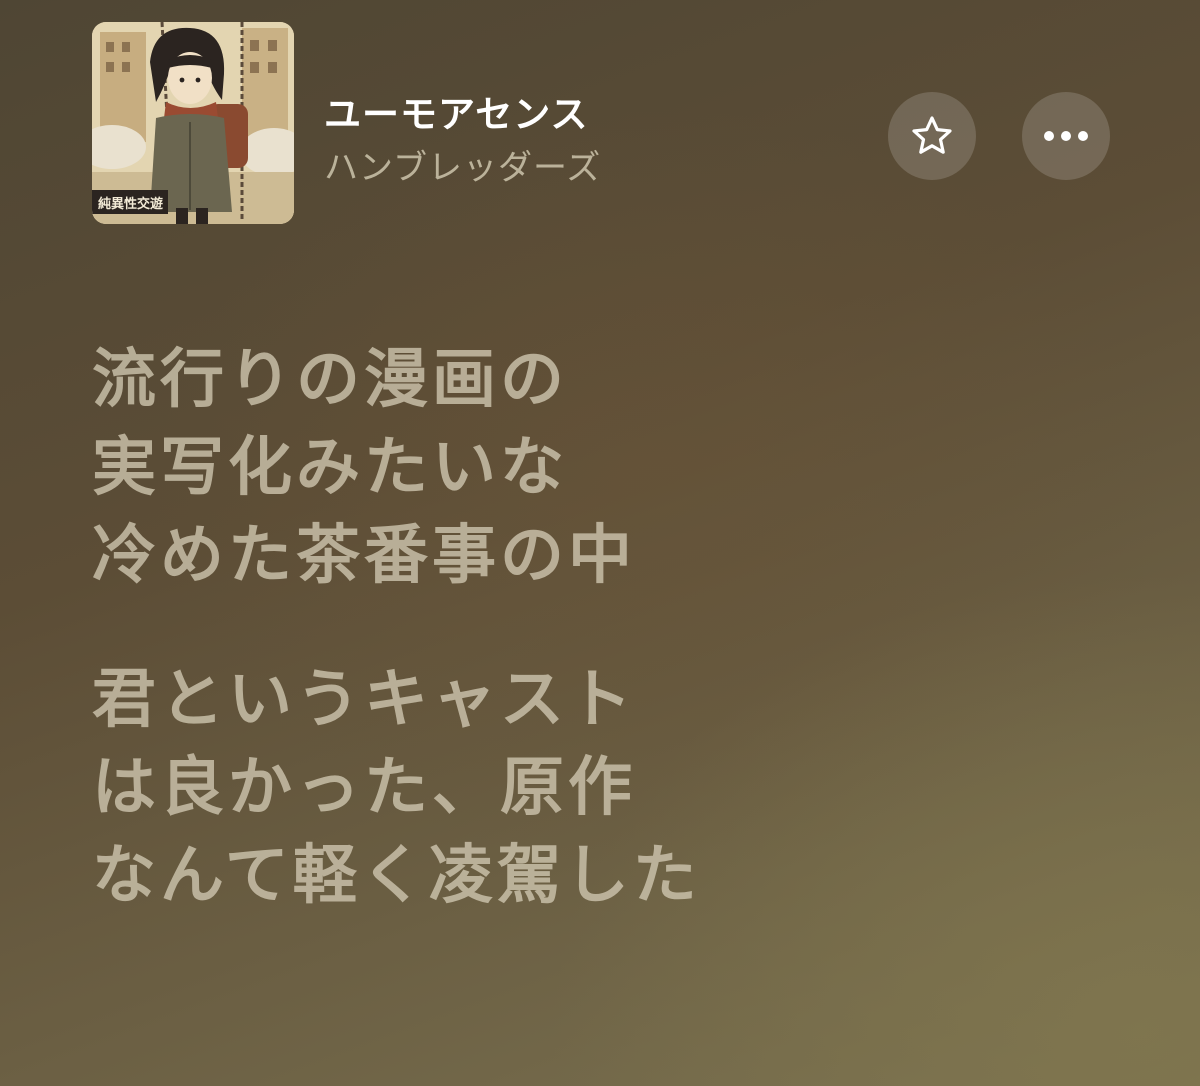  Describe the element at coordinates (632, 700) in the screenshot. I see `lyric-line: 君というキャスト` at that location.